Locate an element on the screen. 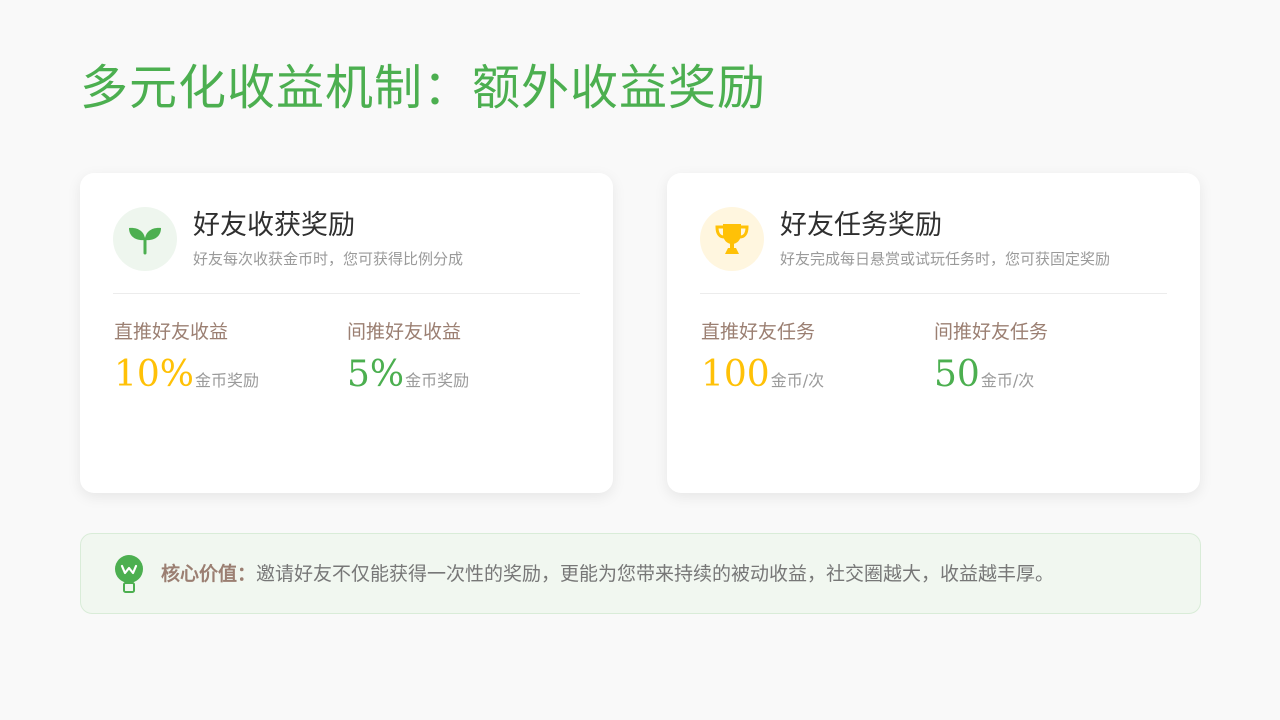  banner-label: 核心价值： is located at coordinates (209, 574).